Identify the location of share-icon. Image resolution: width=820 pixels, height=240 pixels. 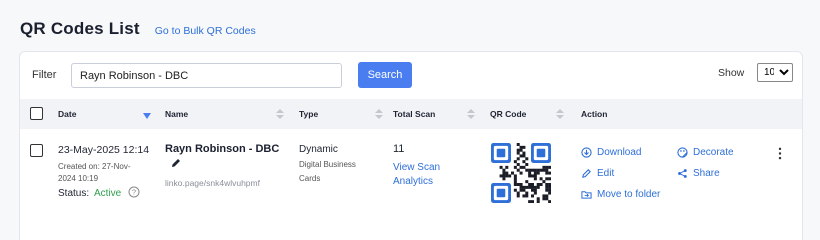
(682, 173).